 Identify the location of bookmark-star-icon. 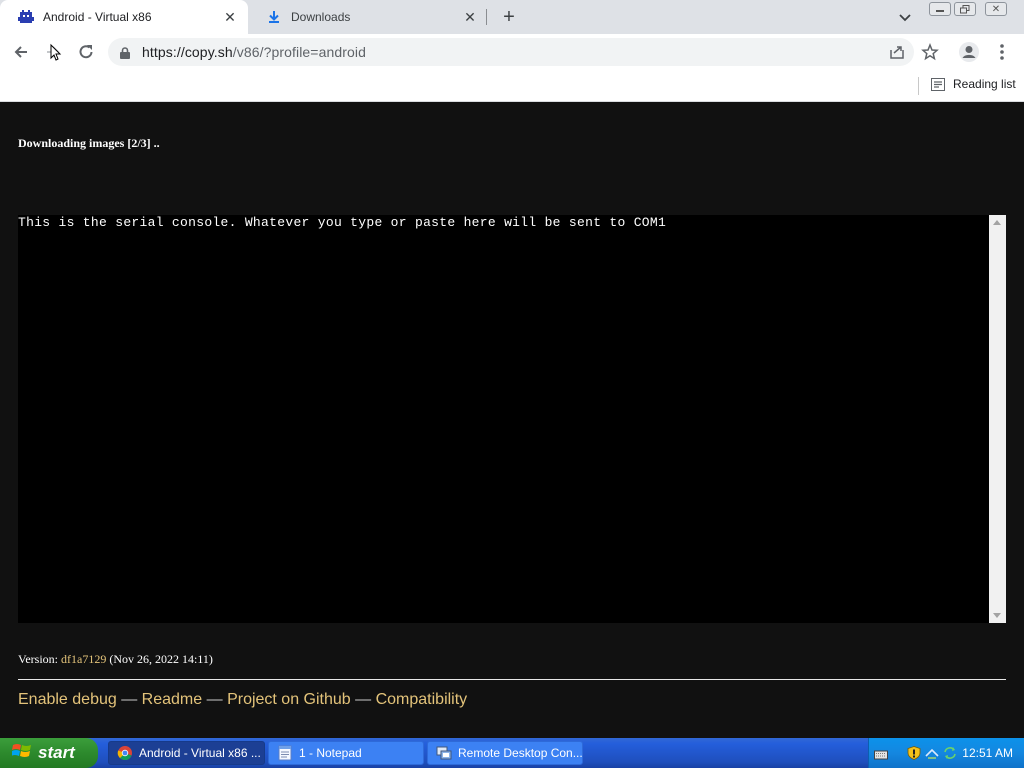
(930, 52).